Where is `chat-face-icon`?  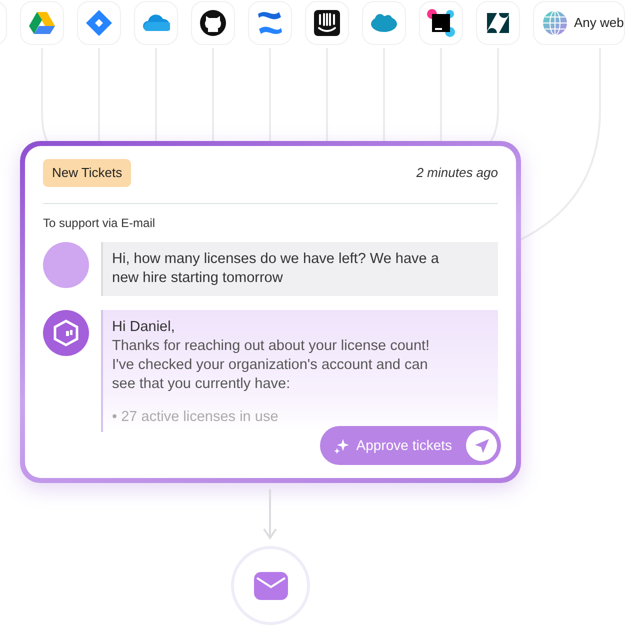 chat-face-icon is located at coordinates (327, 23).